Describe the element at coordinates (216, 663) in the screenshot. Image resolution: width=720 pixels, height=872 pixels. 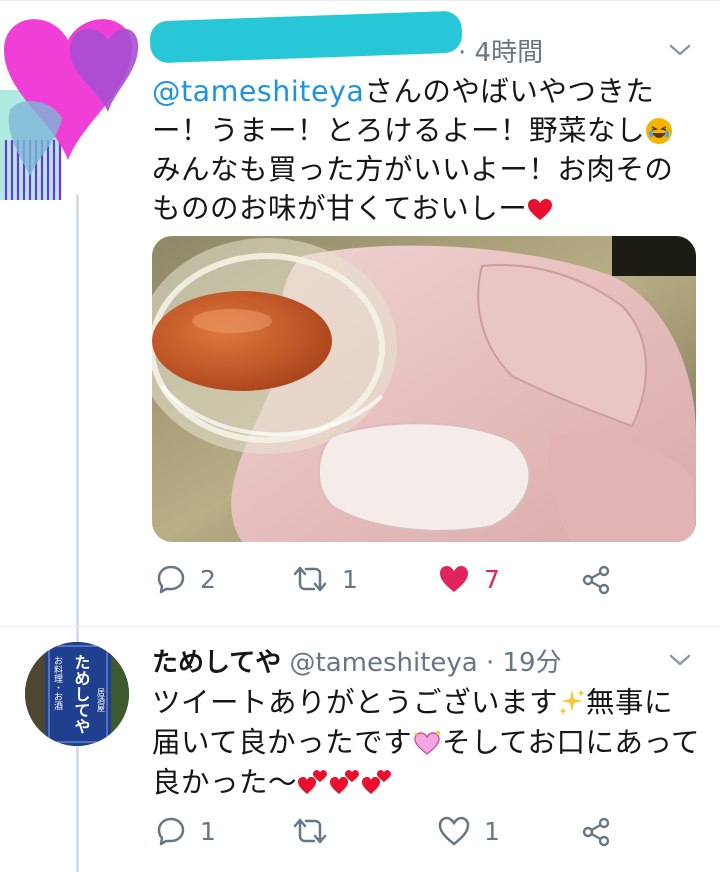
I see `display-name: ためしてや` at that location.